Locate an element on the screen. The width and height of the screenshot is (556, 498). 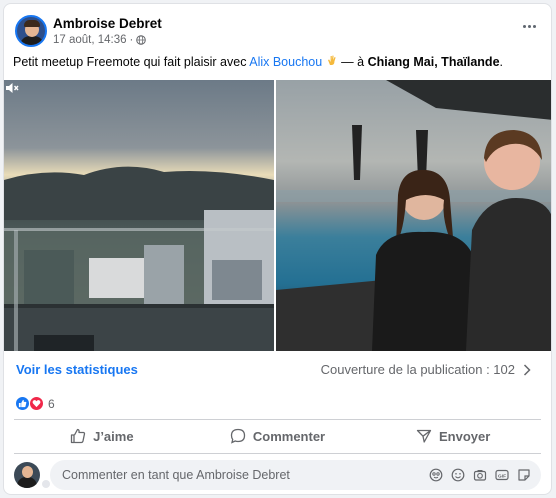
like-reaction-icon is located at coordinates (22, 403).